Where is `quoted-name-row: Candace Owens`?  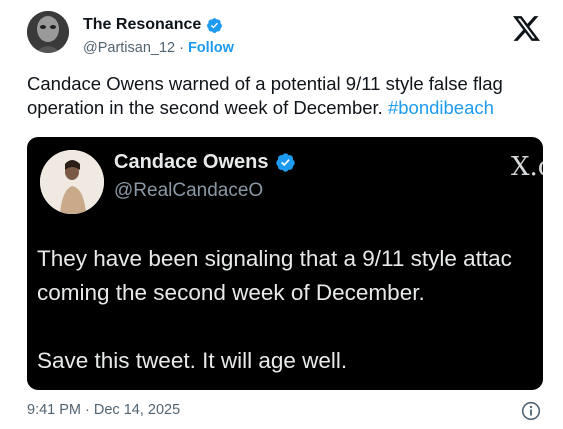
quoted-name-row: Candace Owens is located at coordinates (205, 162).